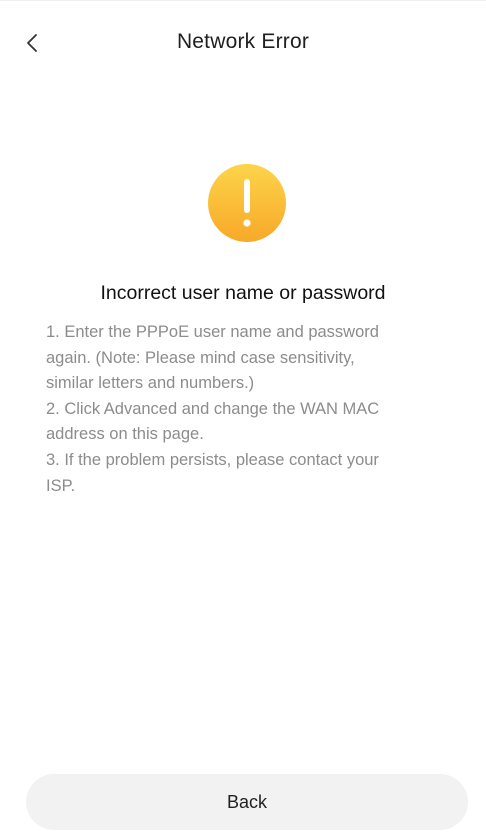  I want to click on exclamation-warning-icon, so click(247, 203).